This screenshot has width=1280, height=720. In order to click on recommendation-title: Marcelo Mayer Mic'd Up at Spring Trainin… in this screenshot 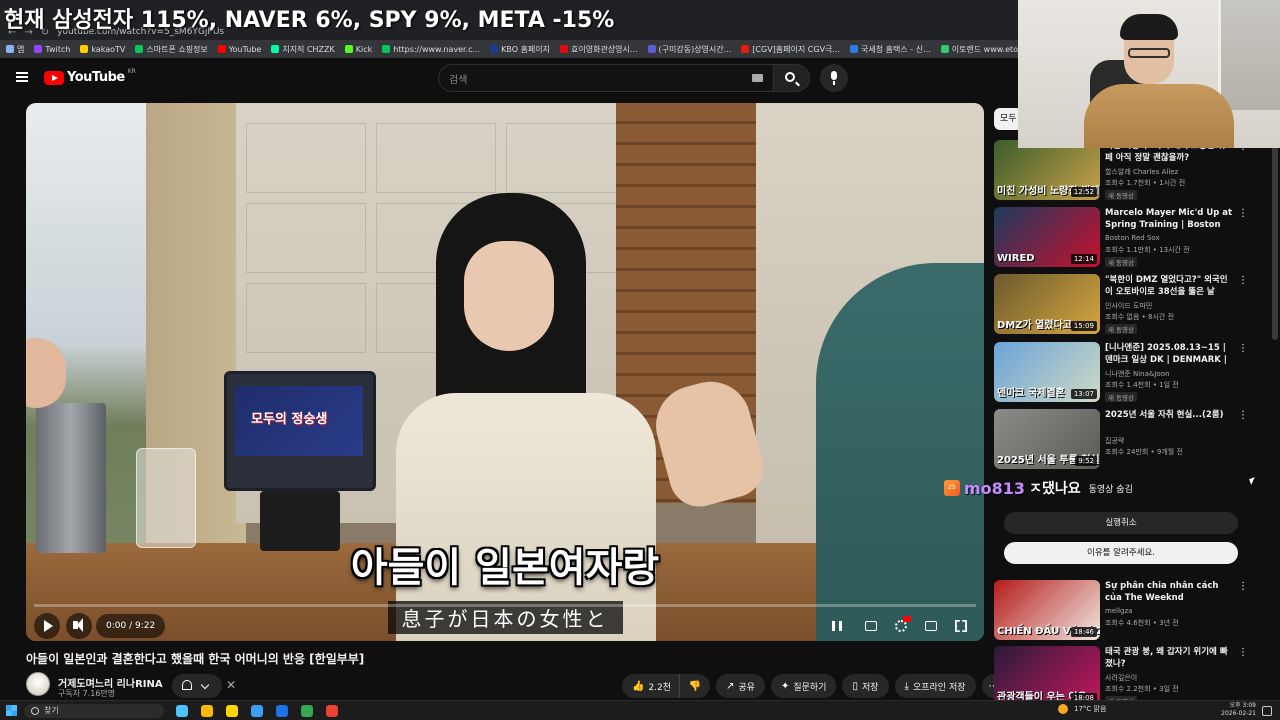, I will do `click(1169, 219)`.